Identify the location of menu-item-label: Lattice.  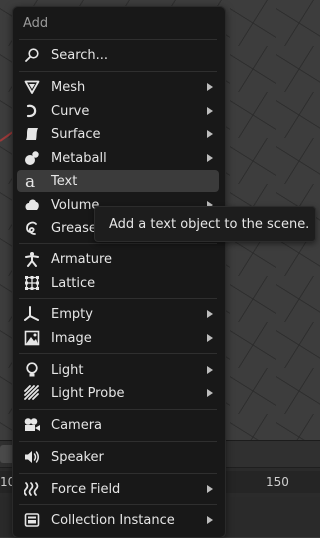
(73, 283).